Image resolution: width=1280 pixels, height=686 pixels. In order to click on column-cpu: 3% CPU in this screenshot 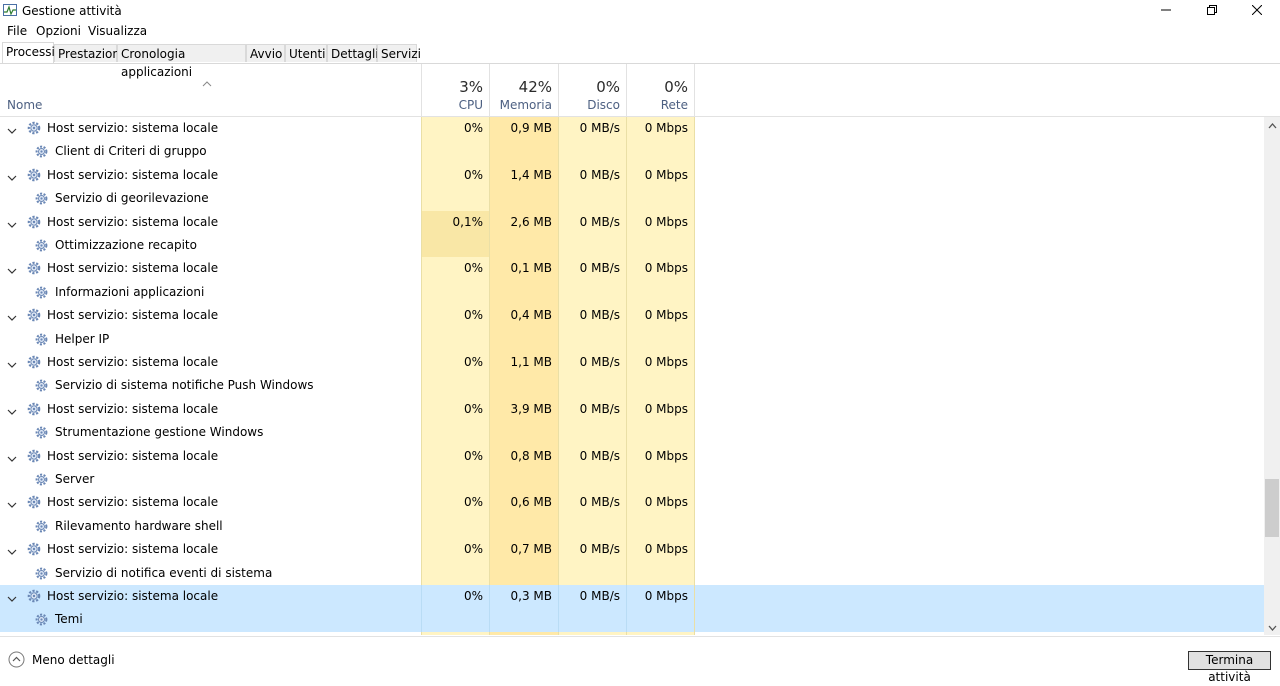, I will do `click(455, 90)`.